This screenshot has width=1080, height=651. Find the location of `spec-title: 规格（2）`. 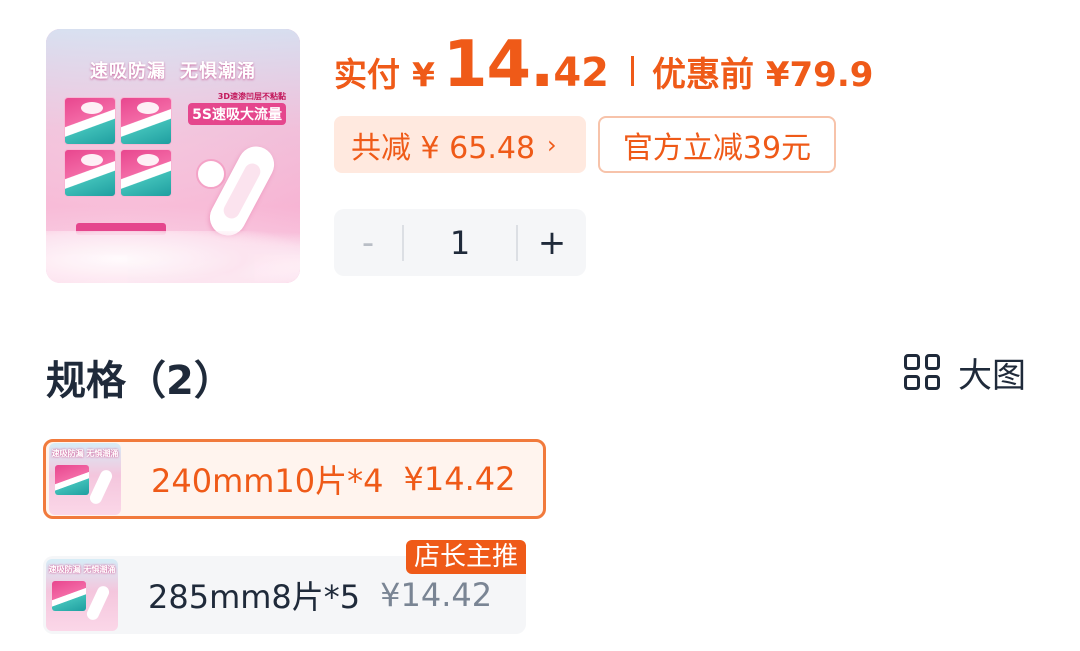

spec-title: 规格（2） is located at coordinates (140, 381).